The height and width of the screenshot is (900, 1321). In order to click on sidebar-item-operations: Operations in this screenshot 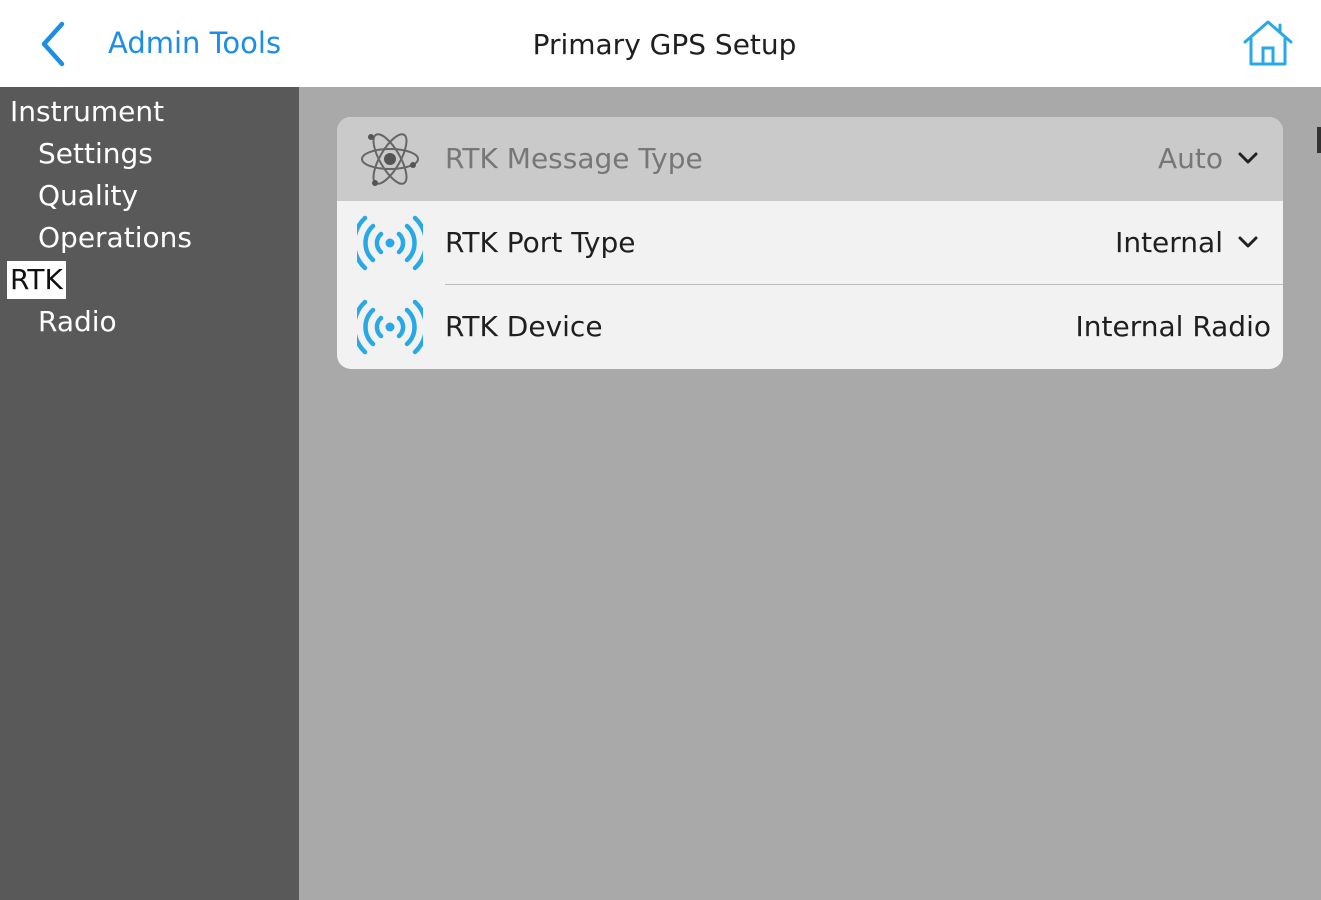, I will do `click(115, 238)`.